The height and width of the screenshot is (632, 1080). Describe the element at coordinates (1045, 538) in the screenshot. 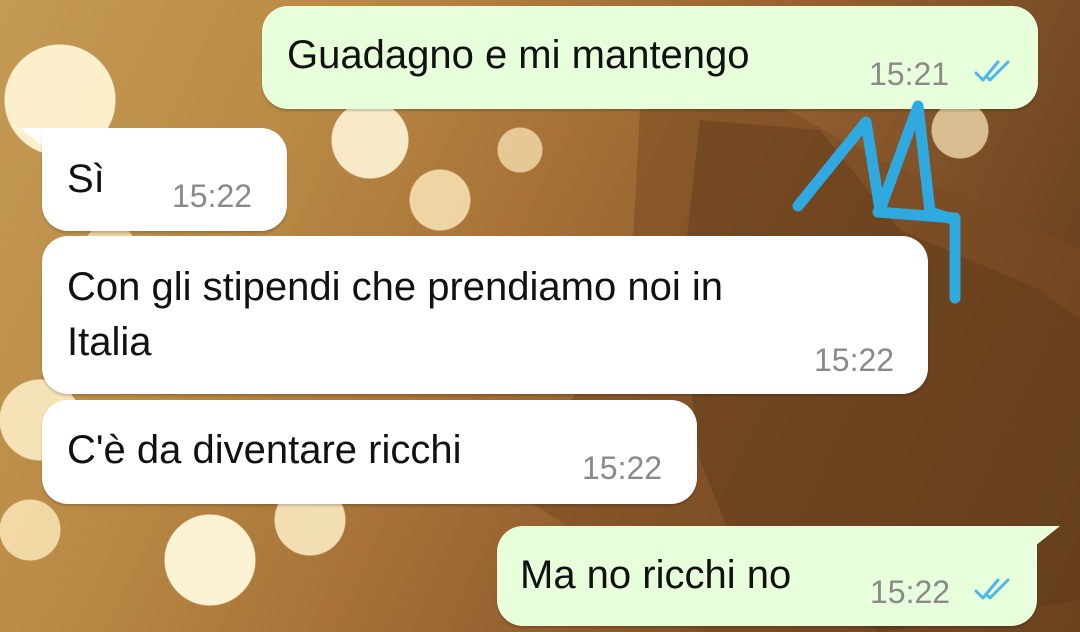

I see `bubble-tail` at that location.